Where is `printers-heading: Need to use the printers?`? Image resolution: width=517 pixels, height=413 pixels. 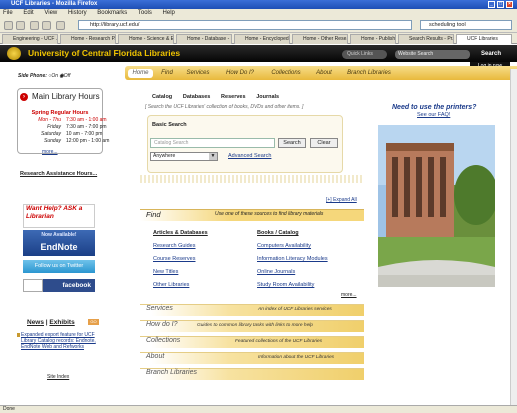
printers-heading: Need to use the printers? is located at coordinates (434, 107).